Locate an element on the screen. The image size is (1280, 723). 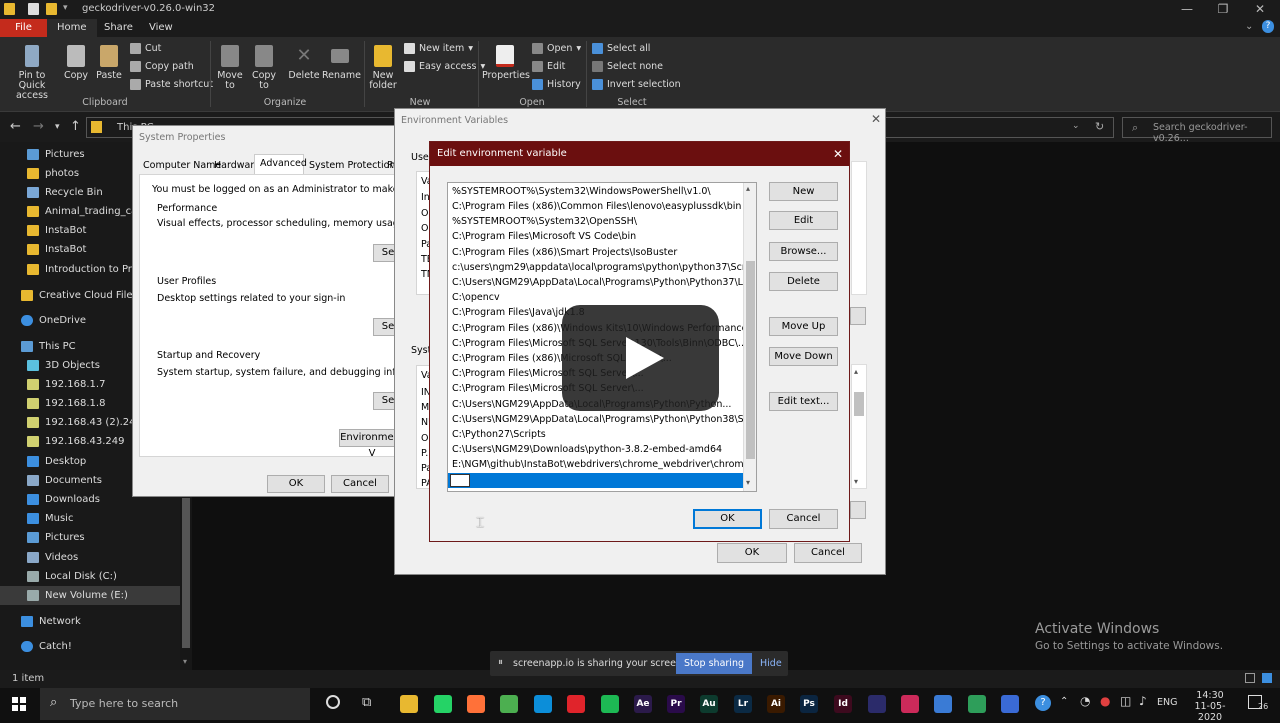
refresh-icon: ↻ is located at coordinates (1099, 126).